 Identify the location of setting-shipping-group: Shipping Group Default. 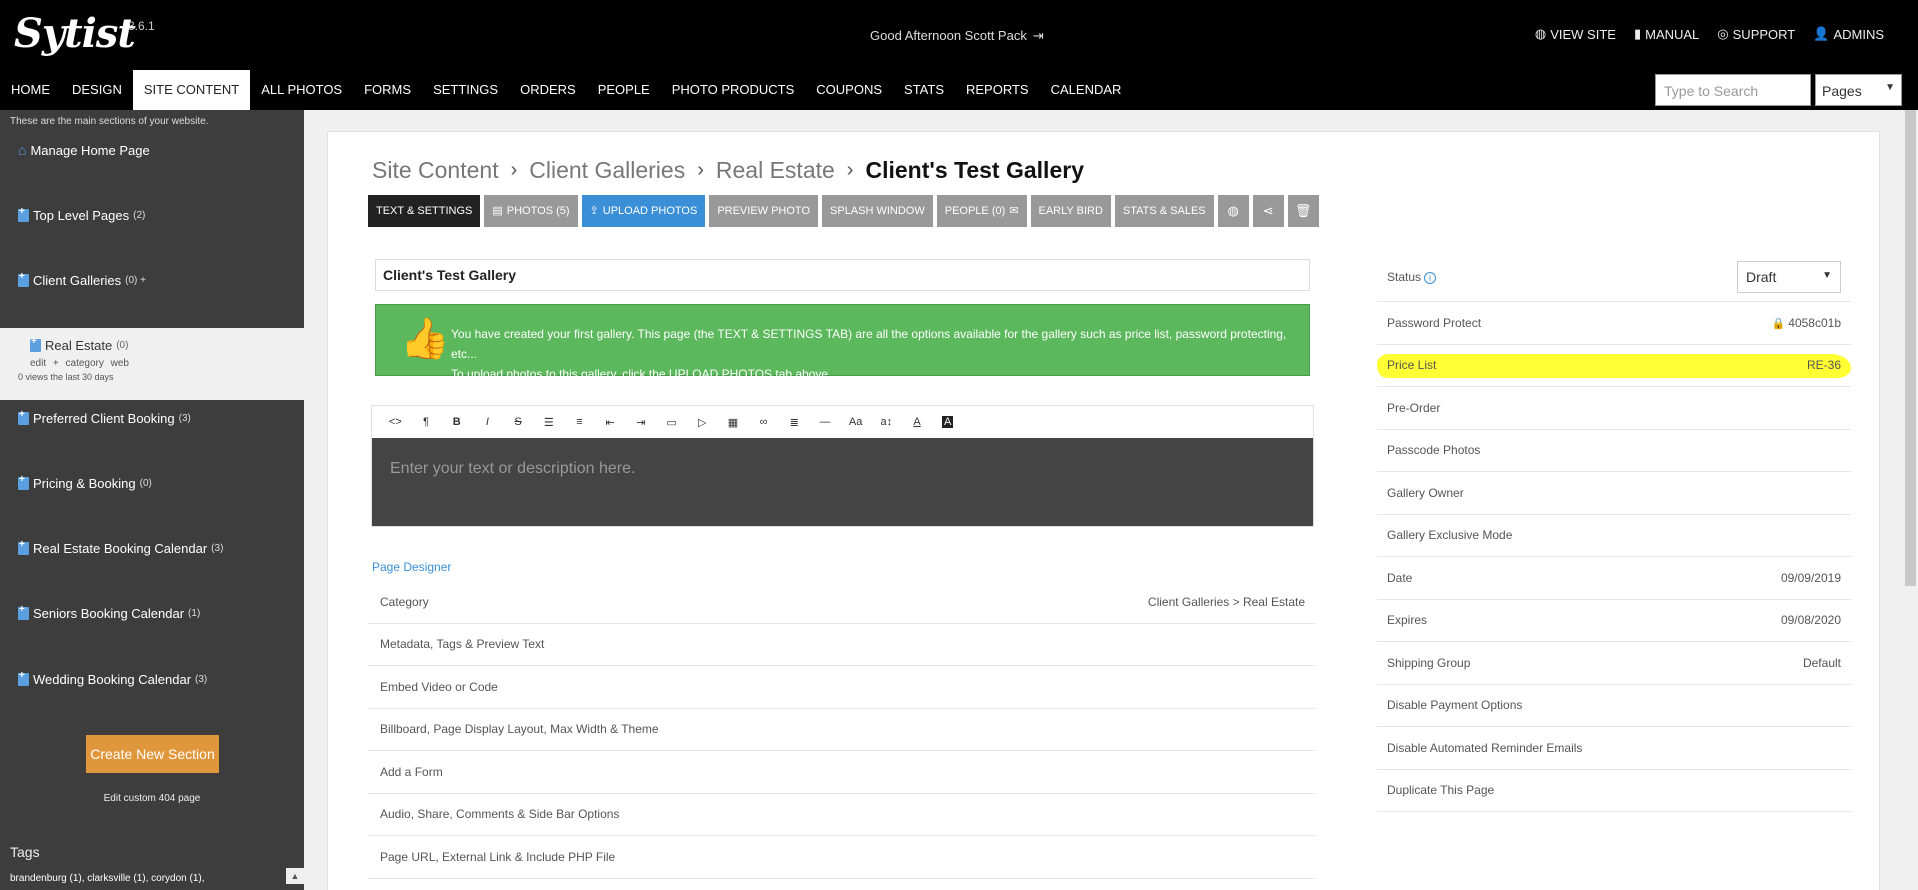
(1614, 663).